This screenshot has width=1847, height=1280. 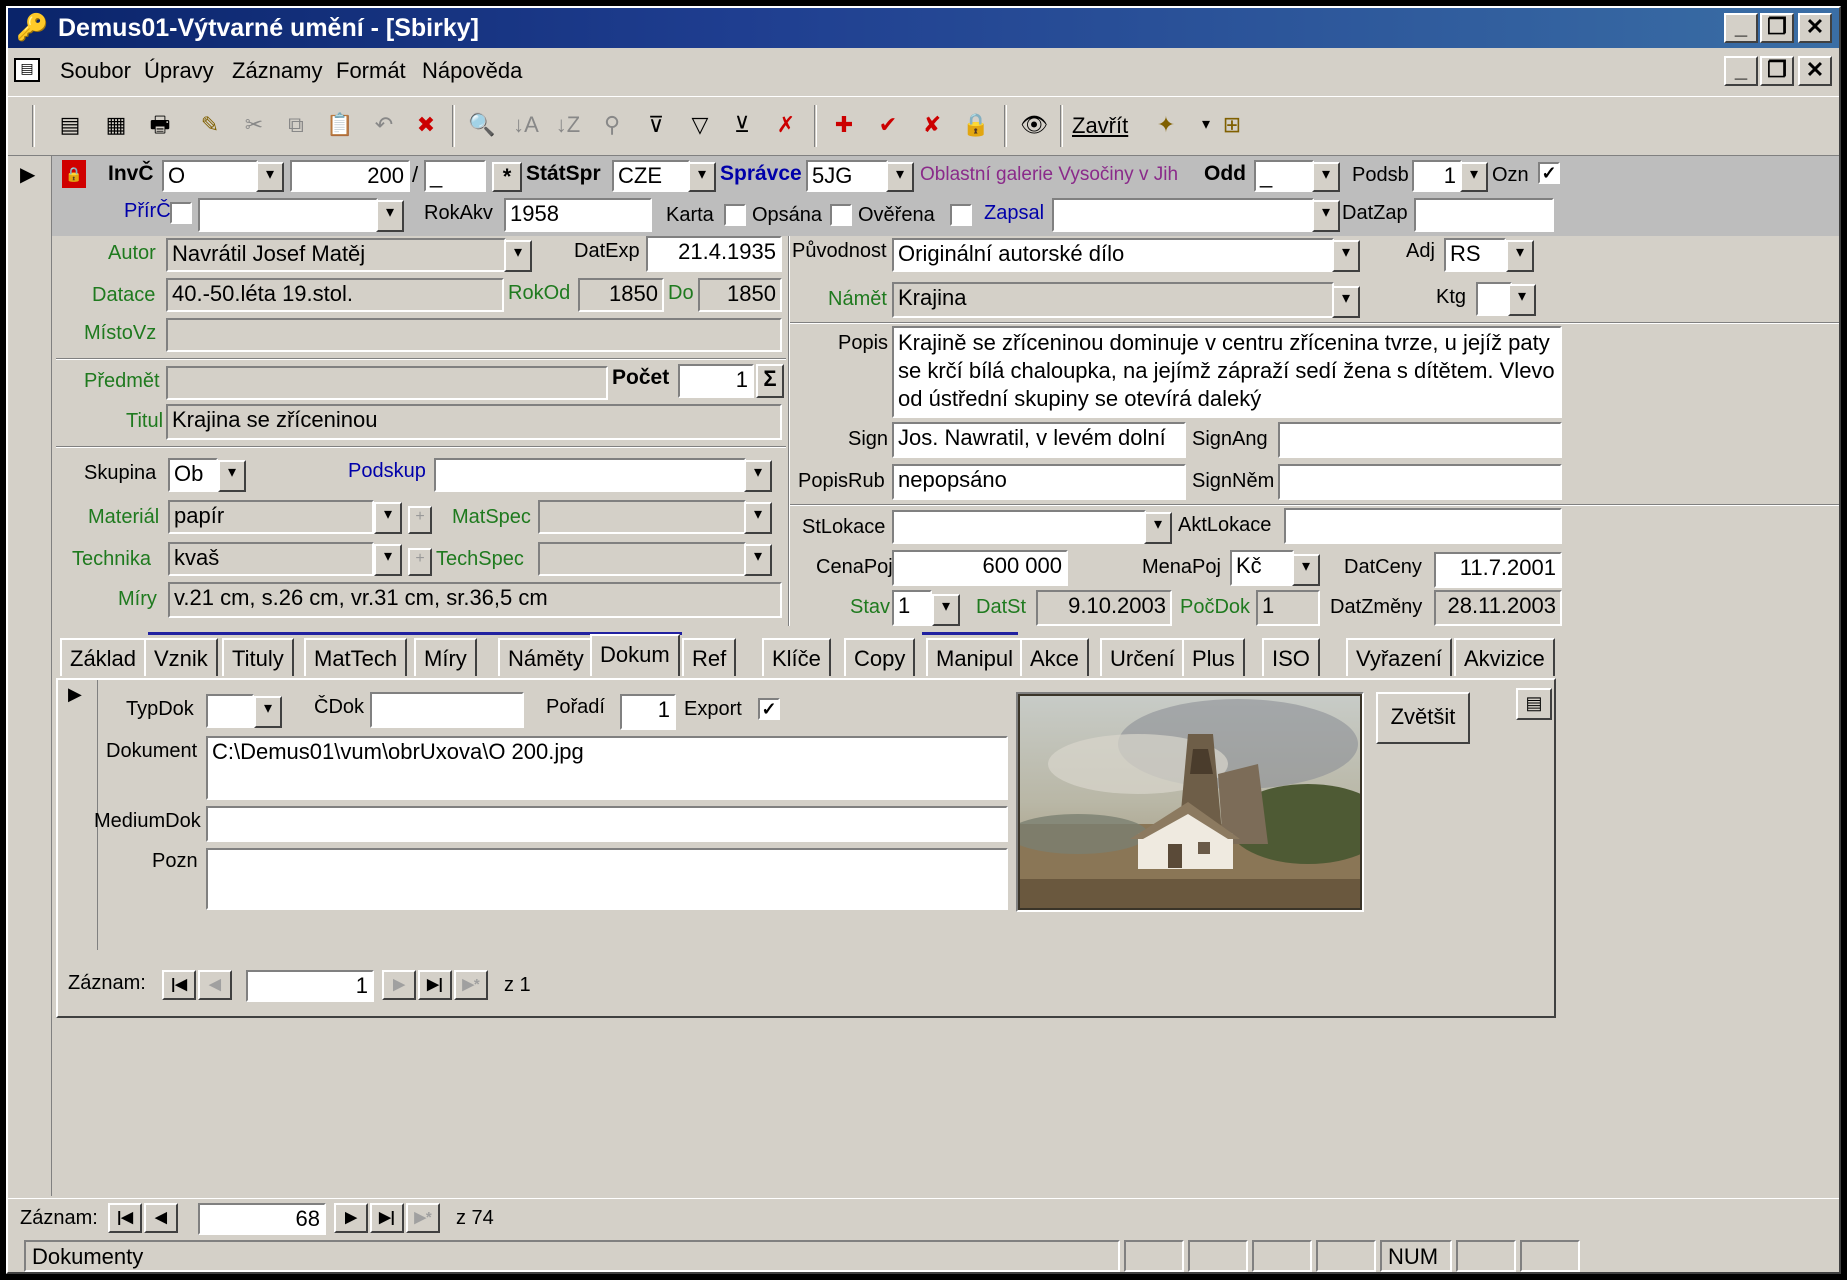 What do you see at coordinates (912, 608) in the screenshot?
I see `stav-field: 1` at bounding box center [912, 608].